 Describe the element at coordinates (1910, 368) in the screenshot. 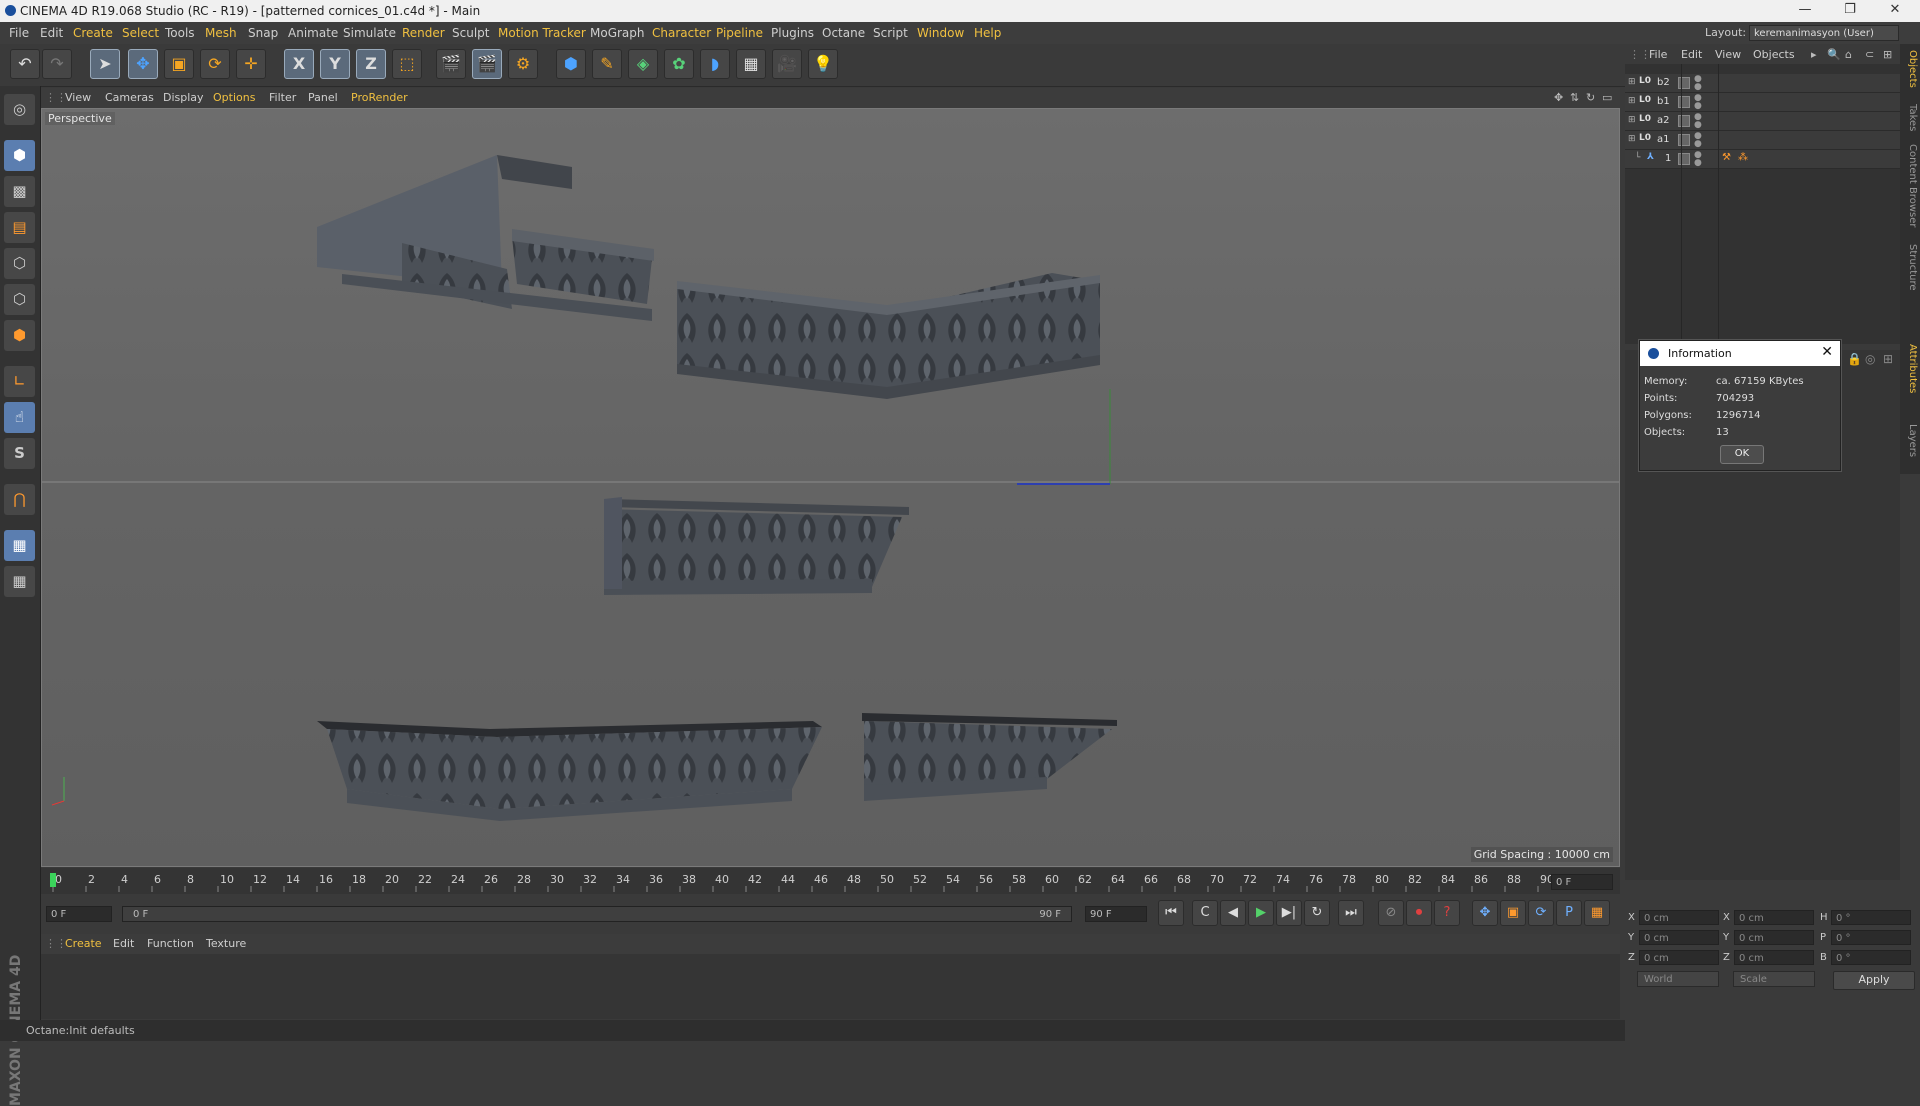

I see `tab-attributes: Attributes` at that location.